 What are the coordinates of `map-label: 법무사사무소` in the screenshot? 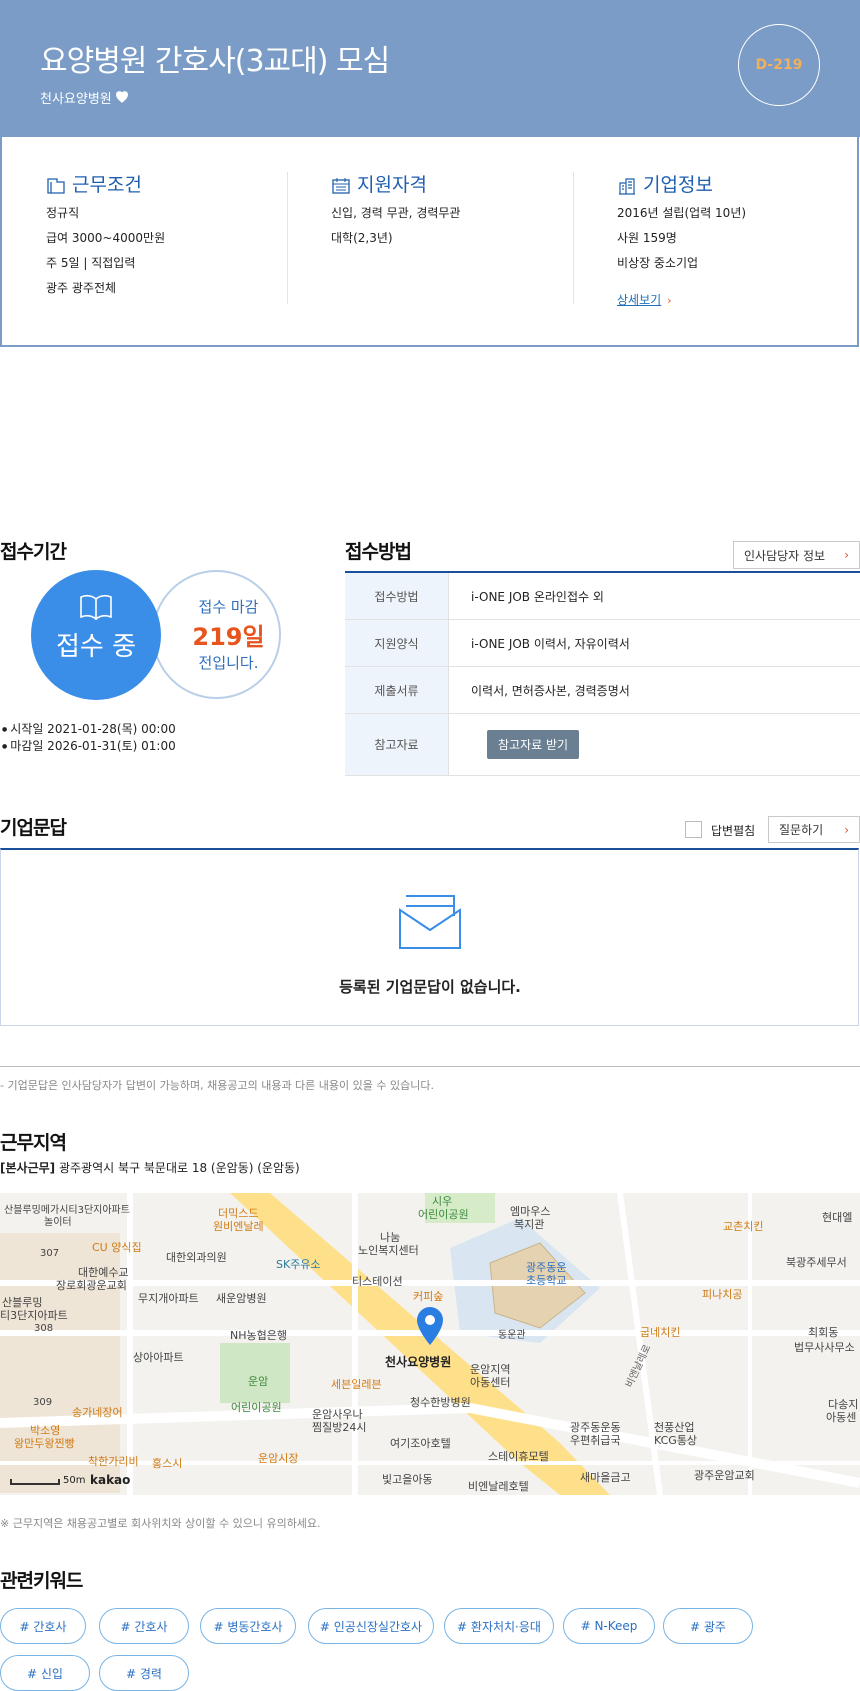 It's located at (824, 1347).